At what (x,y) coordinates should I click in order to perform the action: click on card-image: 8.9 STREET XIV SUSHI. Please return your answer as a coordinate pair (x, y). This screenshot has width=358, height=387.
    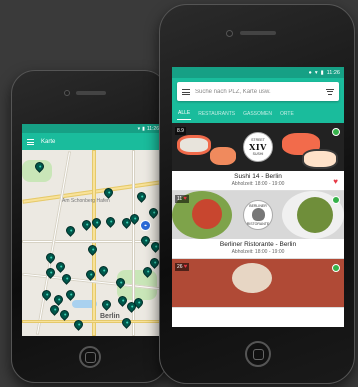
    Looking at the image, I should click on (258, 147).